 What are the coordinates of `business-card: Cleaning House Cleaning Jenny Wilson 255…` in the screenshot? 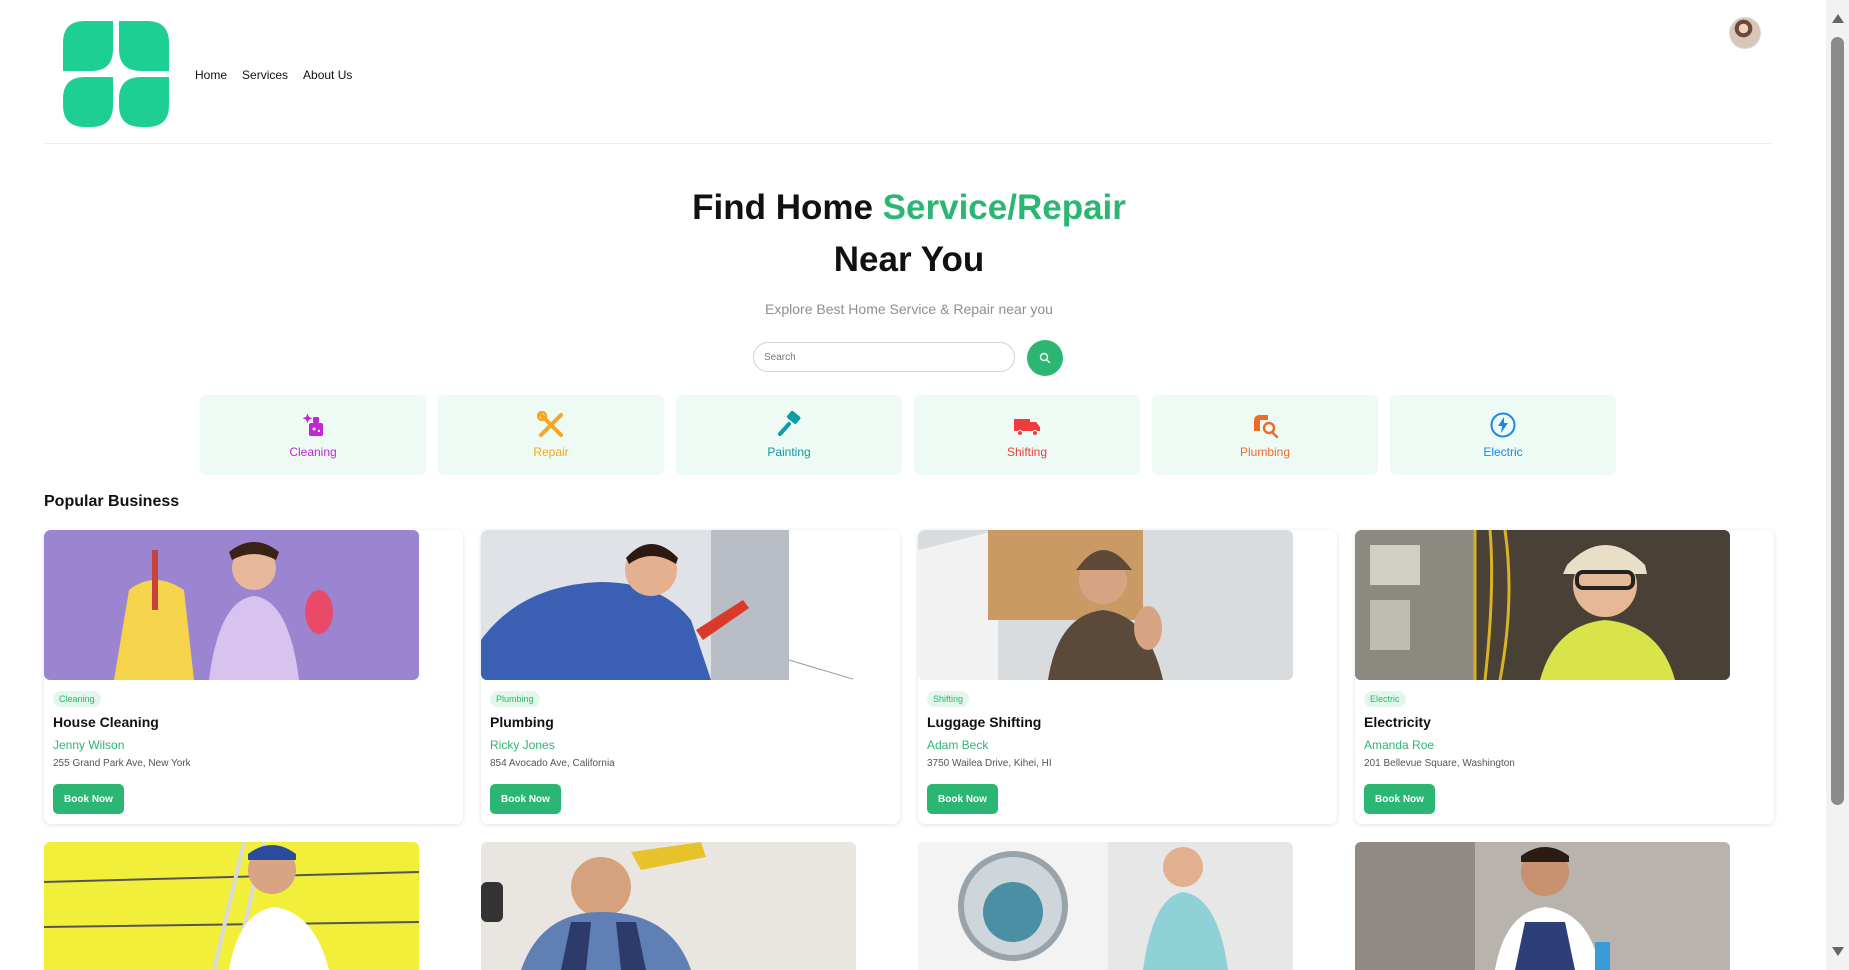 It's located at (253, 677).